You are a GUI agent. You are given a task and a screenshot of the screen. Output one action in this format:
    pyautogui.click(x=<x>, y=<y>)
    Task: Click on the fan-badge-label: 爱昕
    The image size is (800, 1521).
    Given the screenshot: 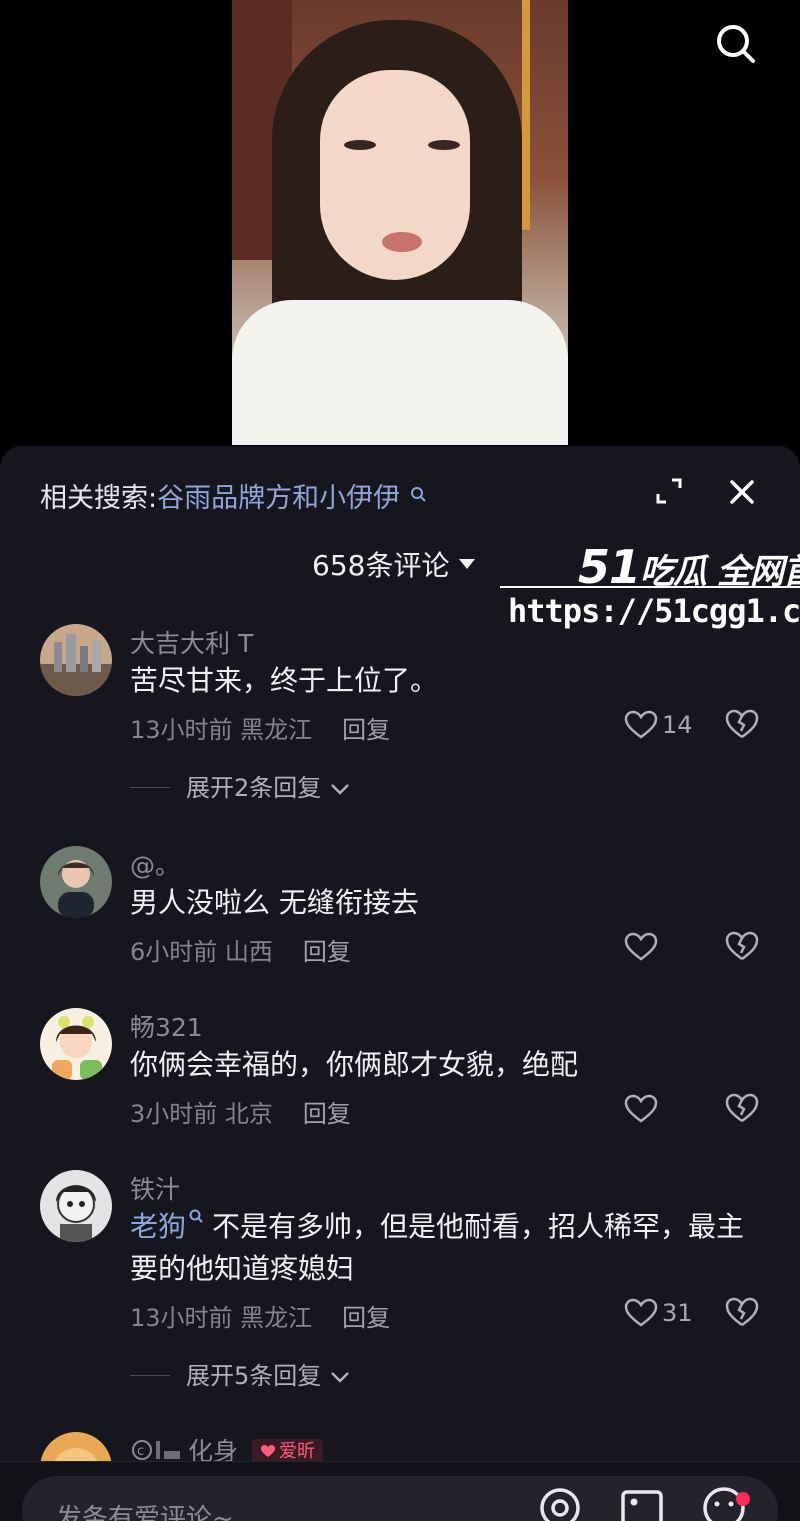 What is the action you would take?
    pyautogui.click(x=297, y=1451)
    